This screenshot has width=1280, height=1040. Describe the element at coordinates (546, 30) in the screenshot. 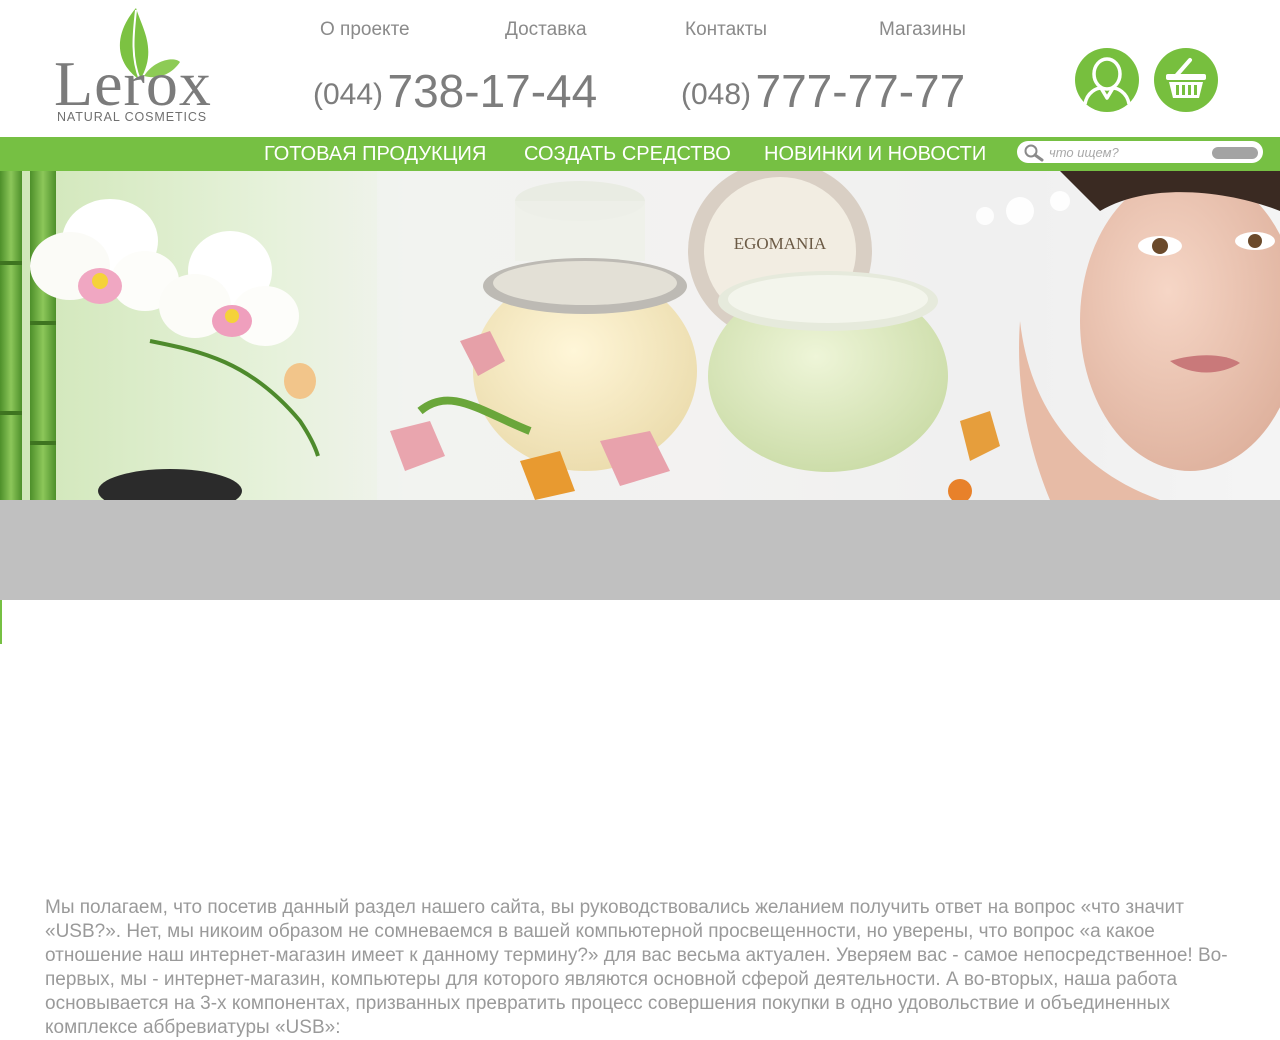

I see `nav-link-delivery: Доставка` at that location.